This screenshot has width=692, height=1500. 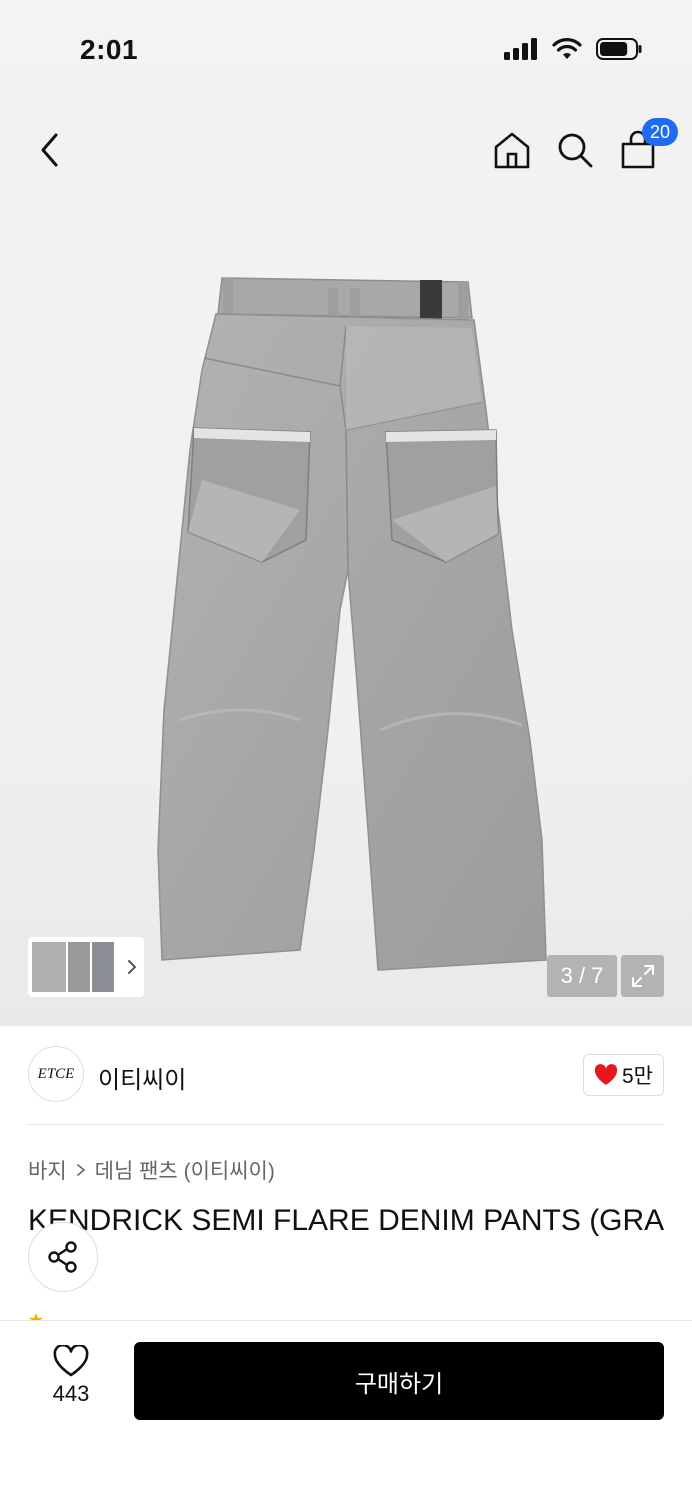 What do you see at coordinates (185, 1170) in the screenshot?
I see `breadcrumb-subcategory: 데님 팬츠 (이티씨이)` at bounding box center [185, 1170].